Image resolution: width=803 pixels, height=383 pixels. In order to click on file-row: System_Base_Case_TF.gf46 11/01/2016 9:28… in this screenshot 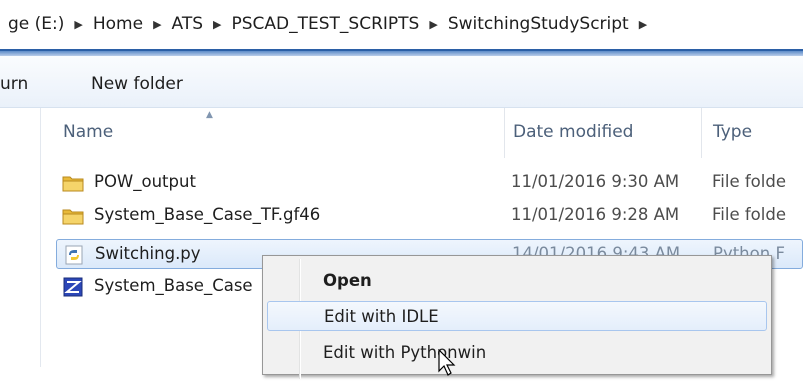, I will do `click(429, 216)`.